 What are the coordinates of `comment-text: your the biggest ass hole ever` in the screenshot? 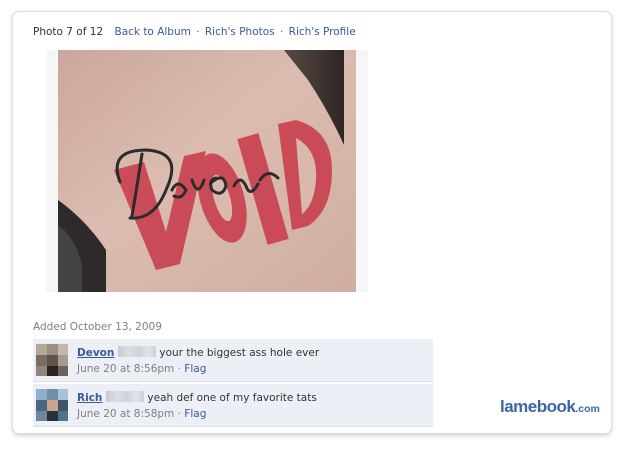 It's located at (239, 353).